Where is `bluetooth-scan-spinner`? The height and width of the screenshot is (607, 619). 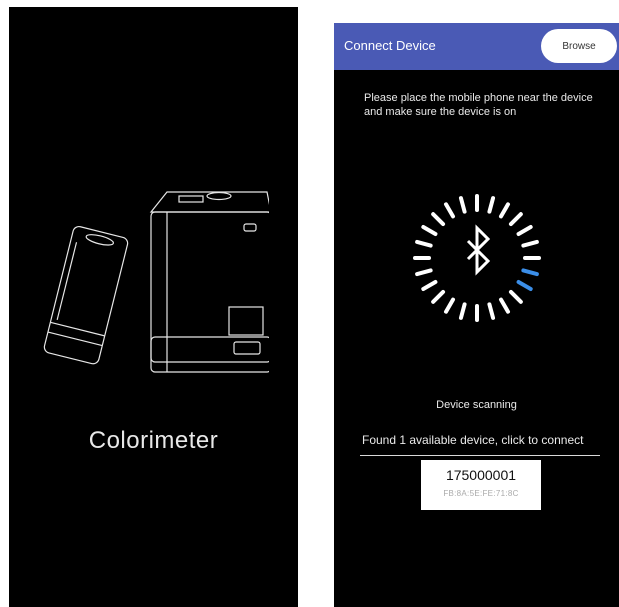 bluetooth-scan-spinner is located at coordinates (477, 258).